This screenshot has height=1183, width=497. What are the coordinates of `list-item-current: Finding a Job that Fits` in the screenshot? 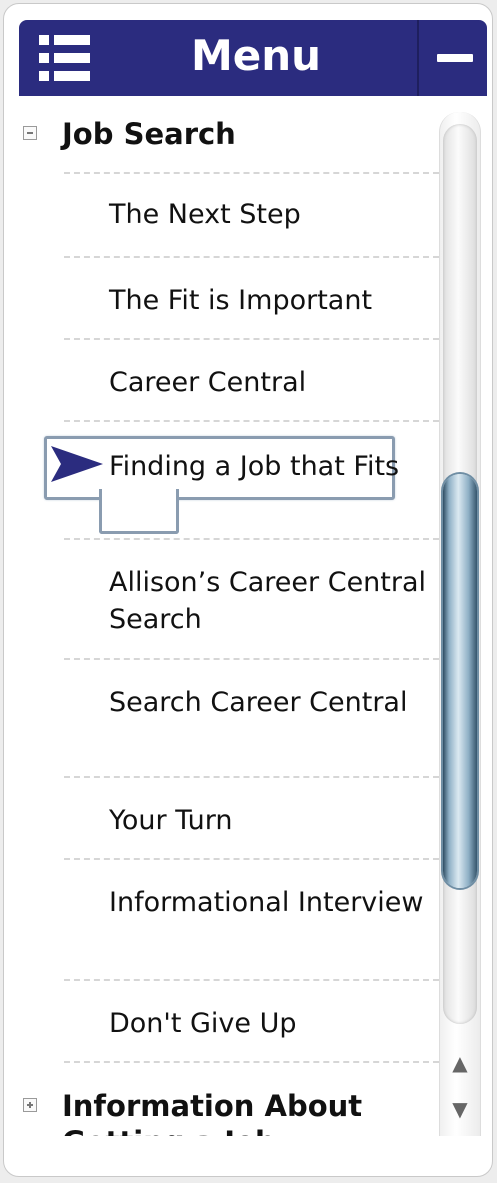 It's located at (251, 480).